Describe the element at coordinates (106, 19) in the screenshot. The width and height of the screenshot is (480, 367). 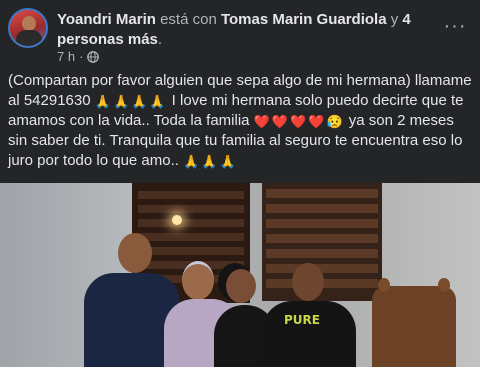
I see `author-name-link: Yoandri Marin` at that location.